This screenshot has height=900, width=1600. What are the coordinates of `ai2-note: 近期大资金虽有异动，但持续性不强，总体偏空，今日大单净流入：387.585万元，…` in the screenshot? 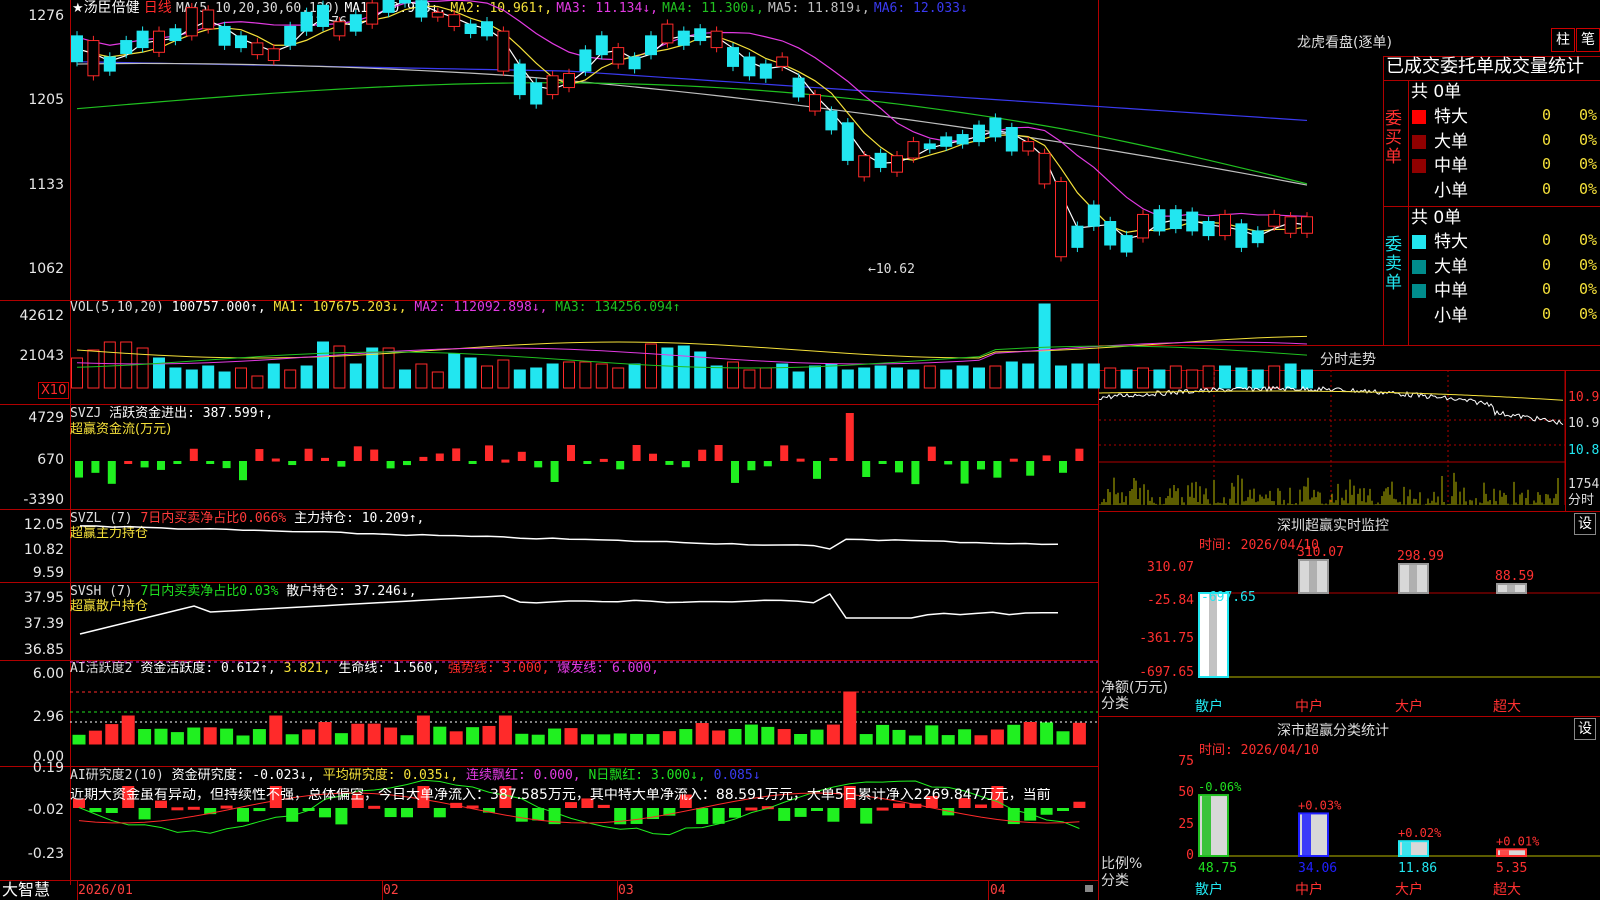 It's located at (560, 795).